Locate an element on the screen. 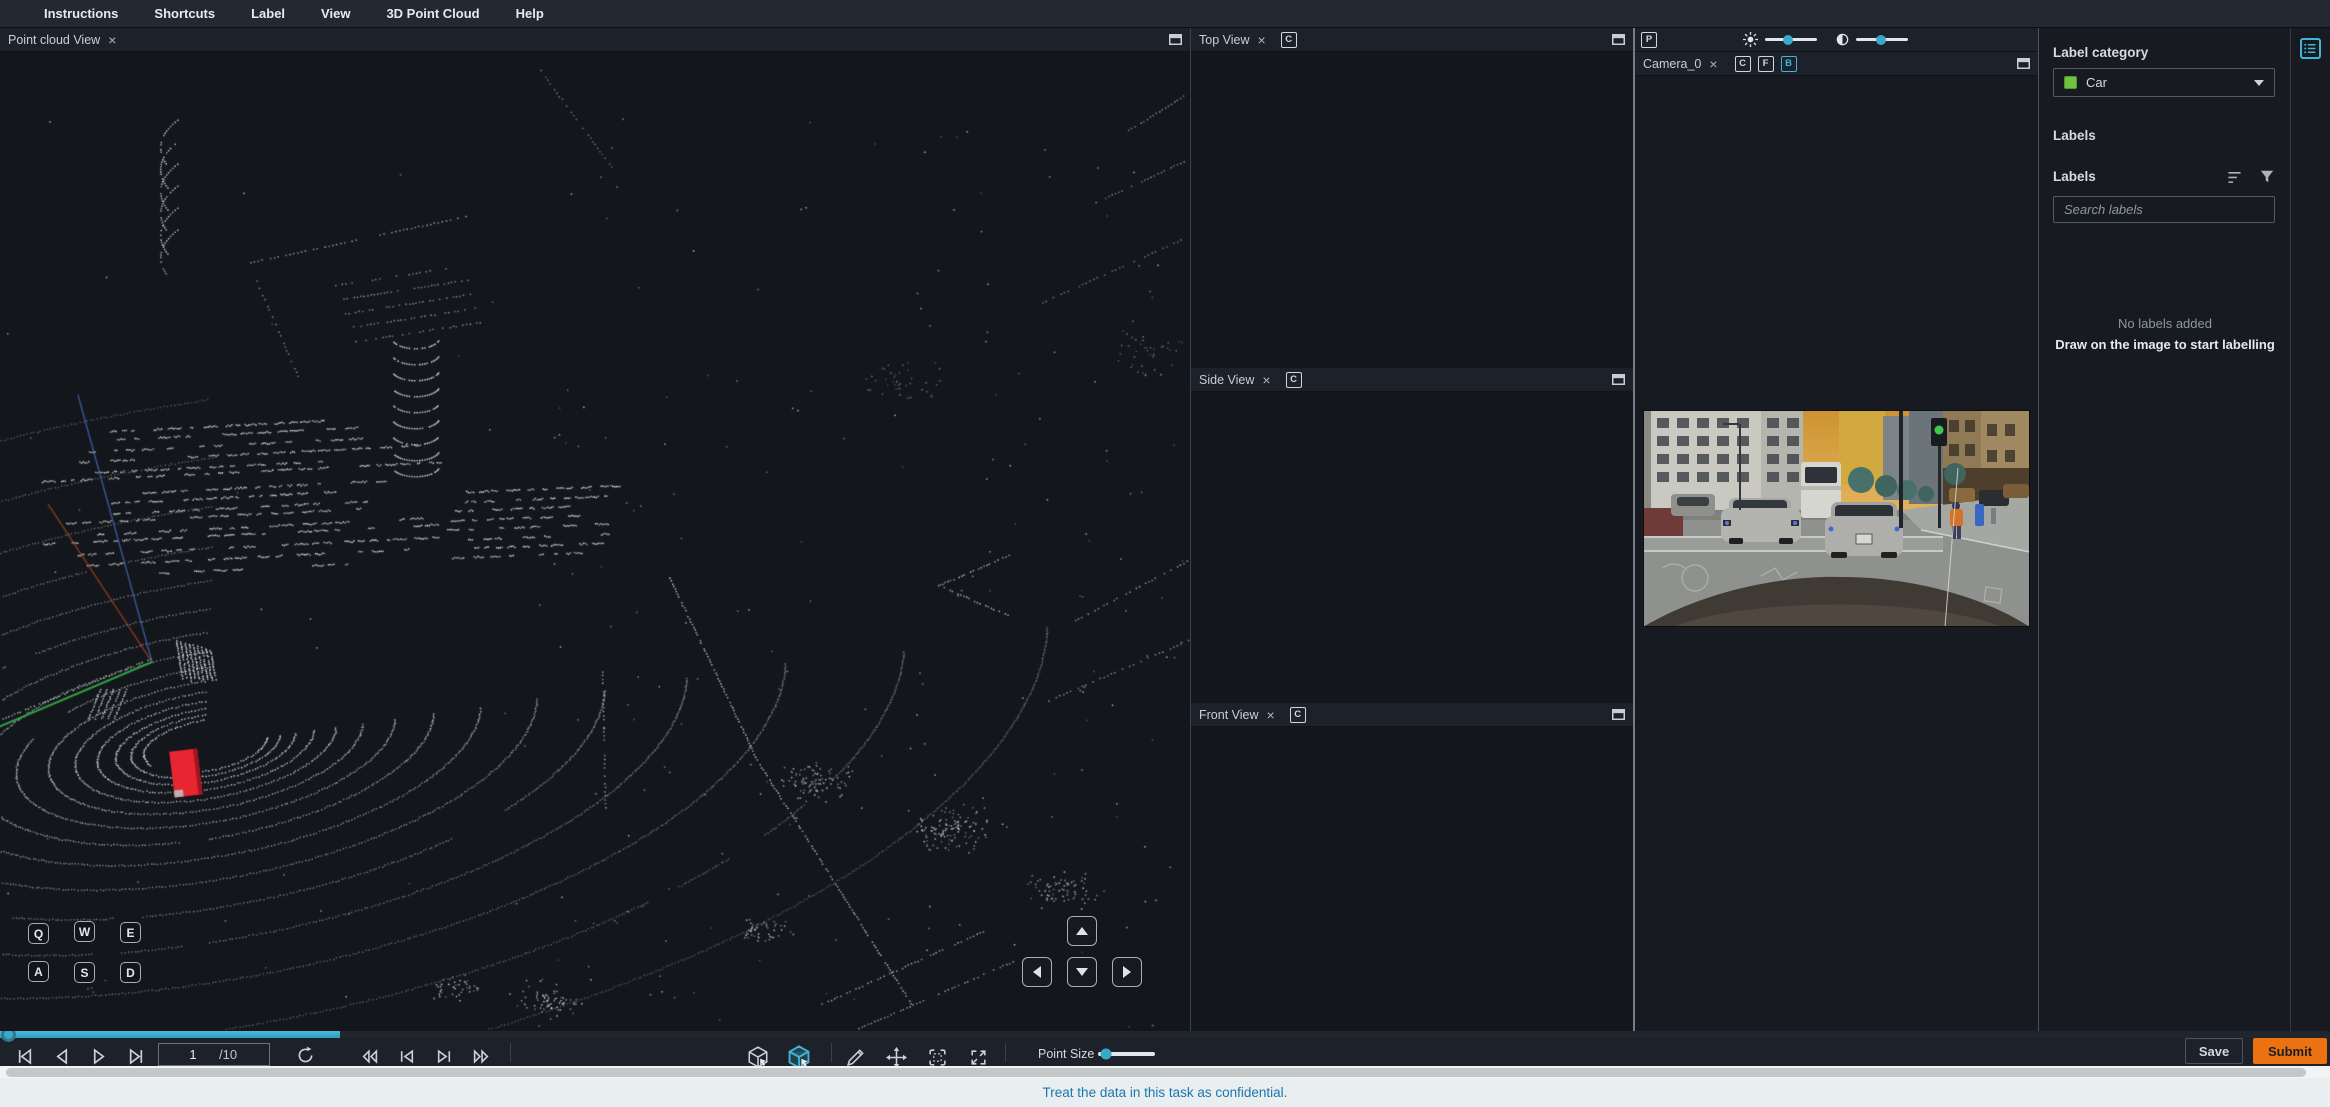 The width and height of the screenshot is (2330, 1107). menu-help: Help is located at coordinates (530, 13).